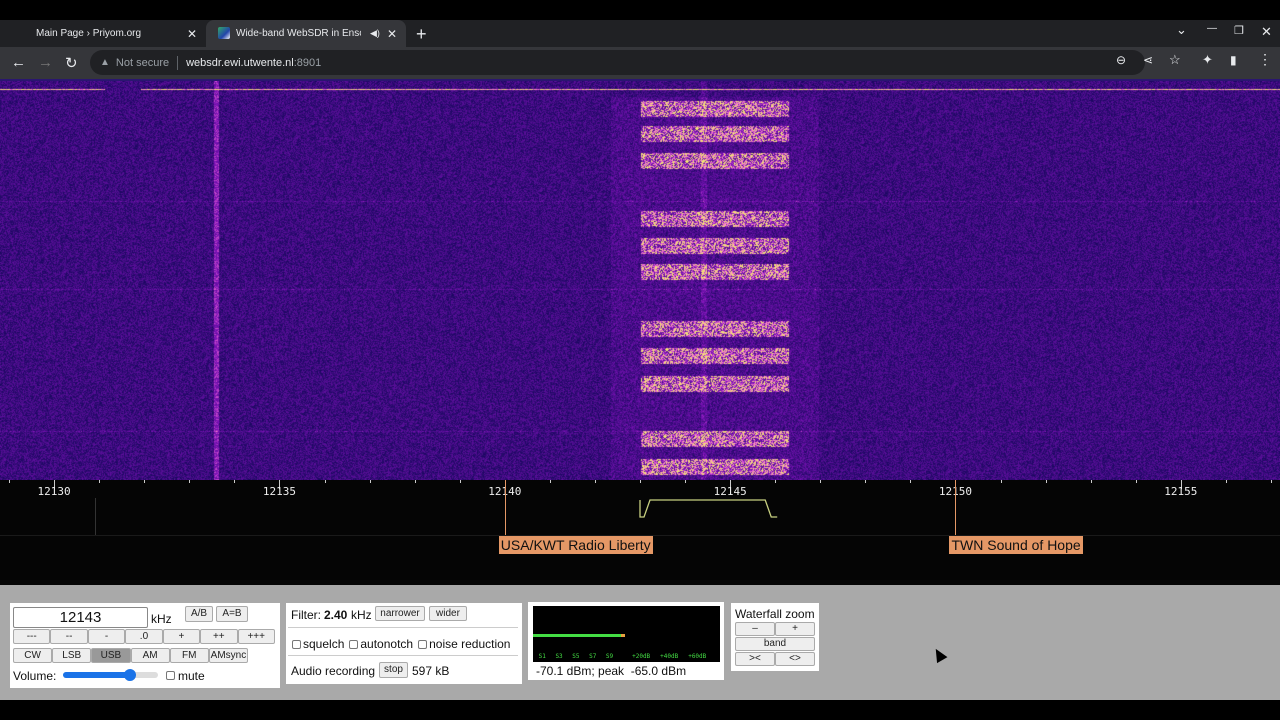 This screenshot has height=720, width=1280. What do you see at coordinates (142, 62) in the screenshot?
I see `security-status: Not secure` at bounding box center [142, 62].